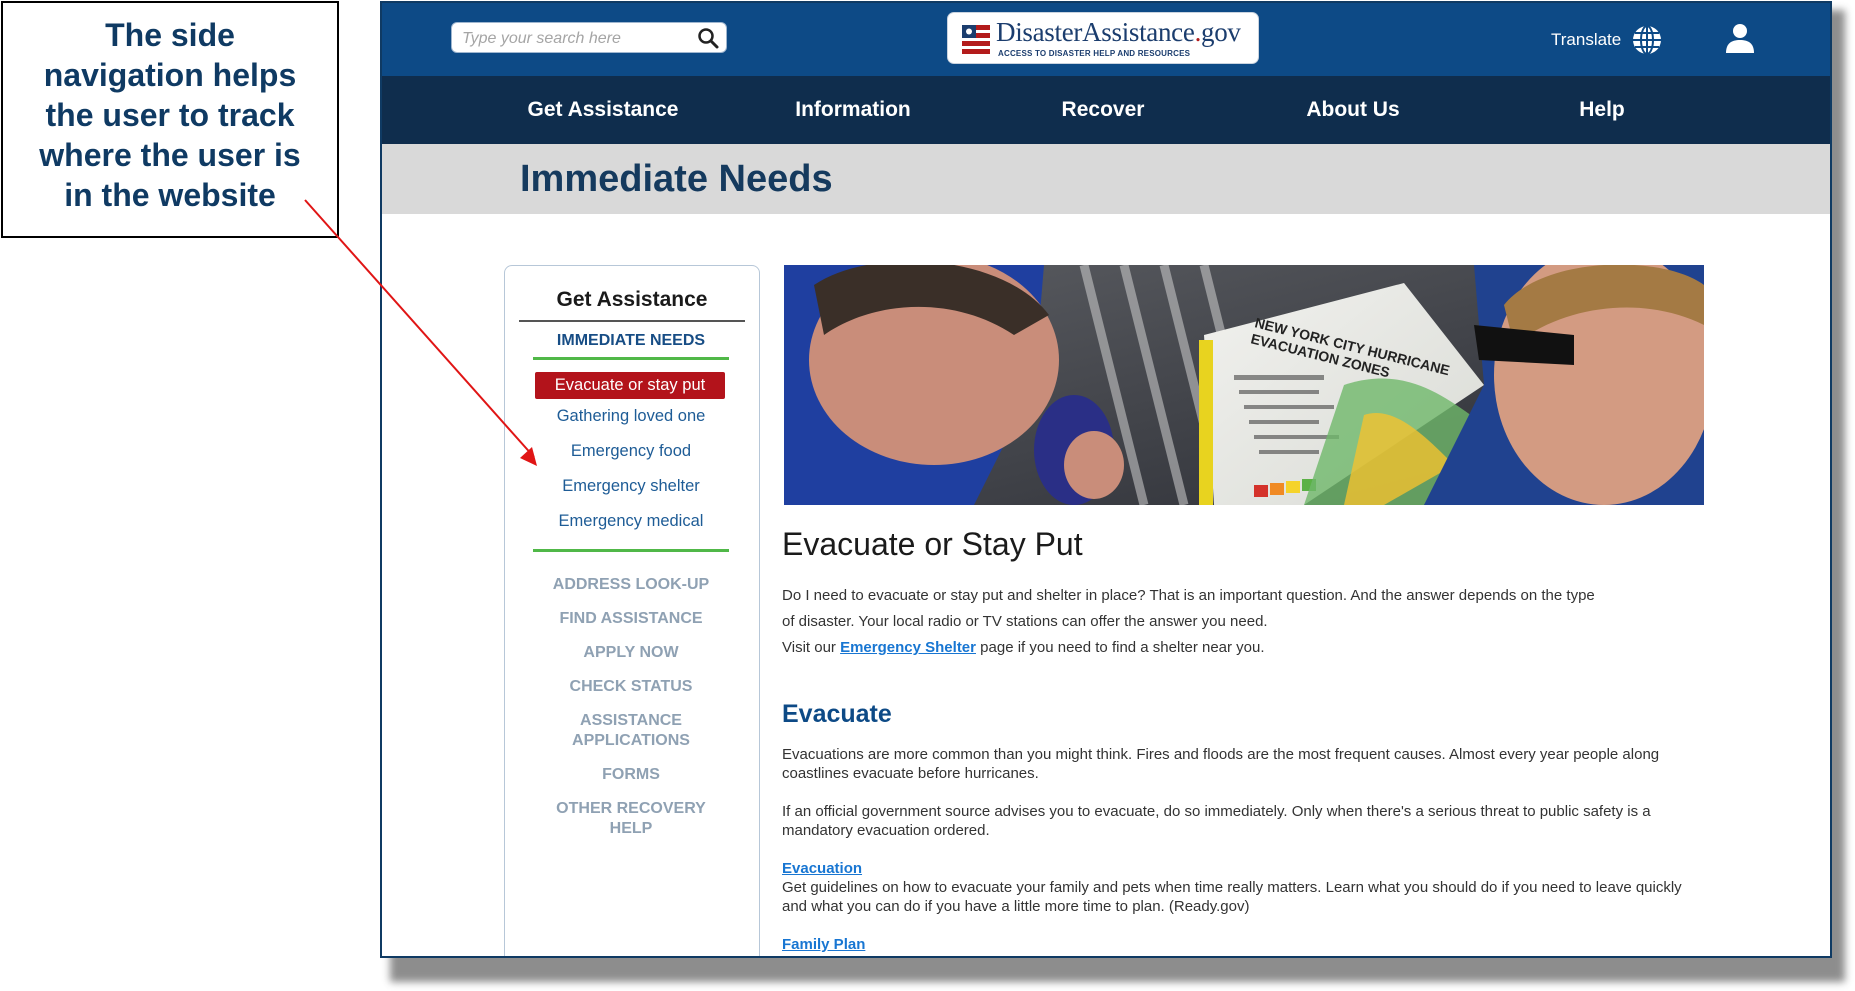 Image resolution: width=1855 pixels, height=991 pixels. What do you see at coordinates (631, 731) in the screenshot?
I see `sidebar-section-assistance-applications: ASSISTANCE APPLICATIONS` at bounding box center [631, 731].